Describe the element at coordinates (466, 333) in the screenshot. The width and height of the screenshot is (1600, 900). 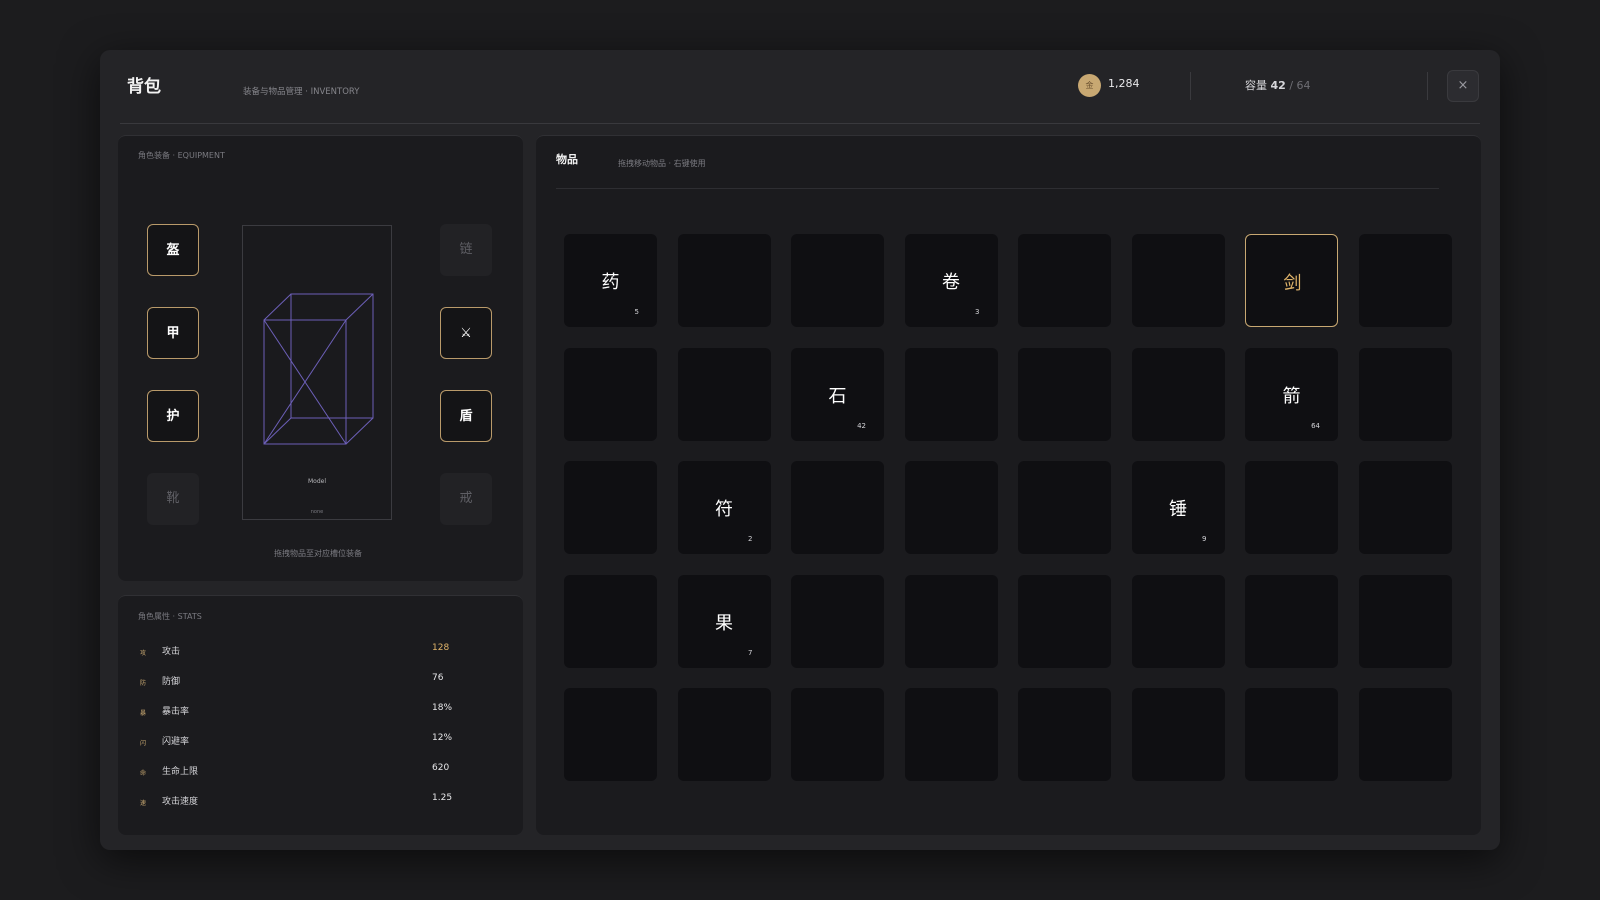
I see `equipment-slot: ⚔` at that location.